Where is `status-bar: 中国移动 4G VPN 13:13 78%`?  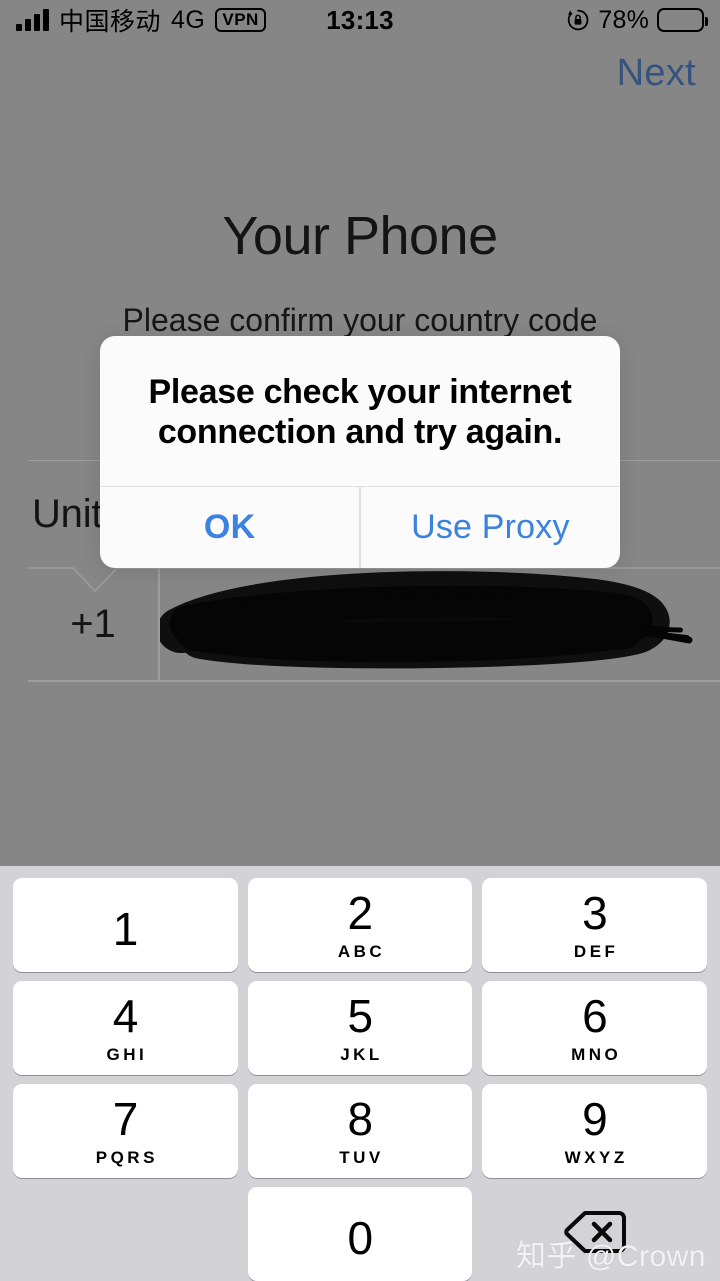
status-bar: 中国移动 4G VPN 13:13 78% is located at coordinates (360, 20).